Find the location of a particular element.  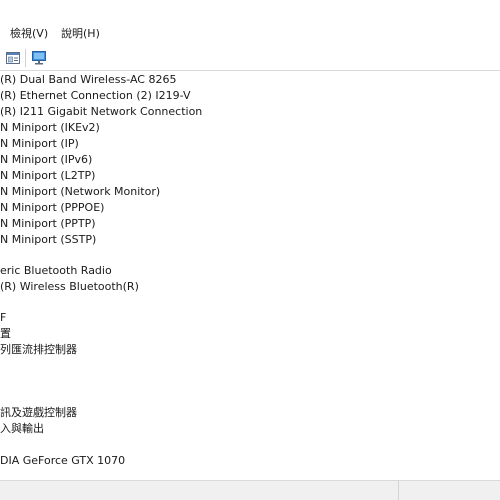

tree-category-partial: F is located at coordinates (3, 318).